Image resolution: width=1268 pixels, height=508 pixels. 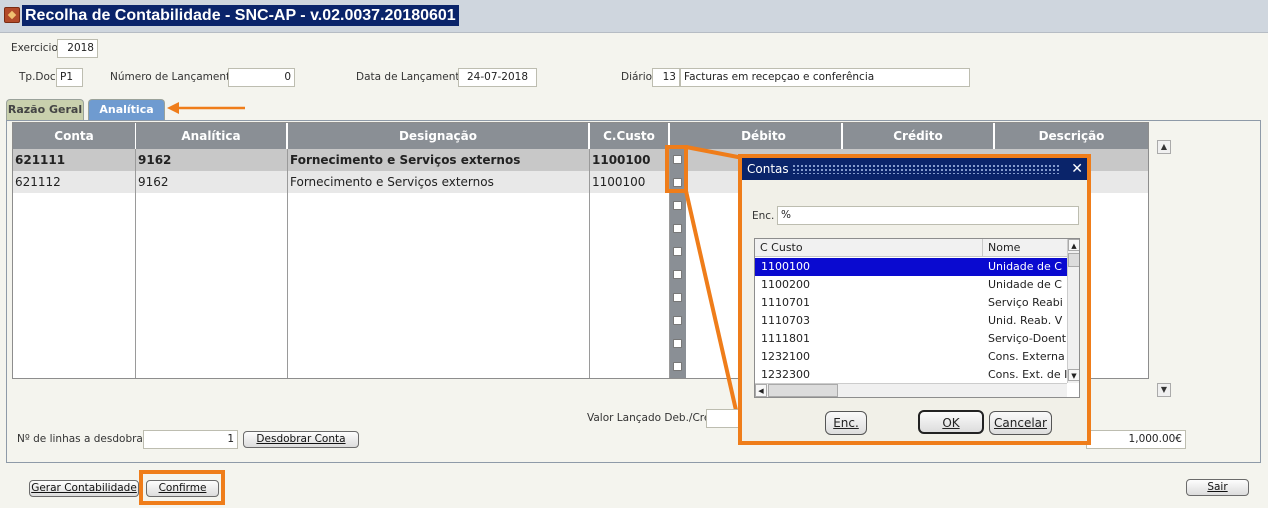 What do you see at coordinates (1136, 439) in the screenshot?
I see `total-field: 1,000.00€` at bounding box center [1136, 439].